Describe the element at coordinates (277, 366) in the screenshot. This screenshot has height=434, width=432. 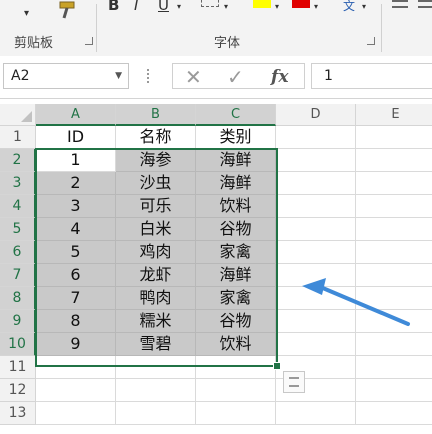
I see `fill-handle` at that location.